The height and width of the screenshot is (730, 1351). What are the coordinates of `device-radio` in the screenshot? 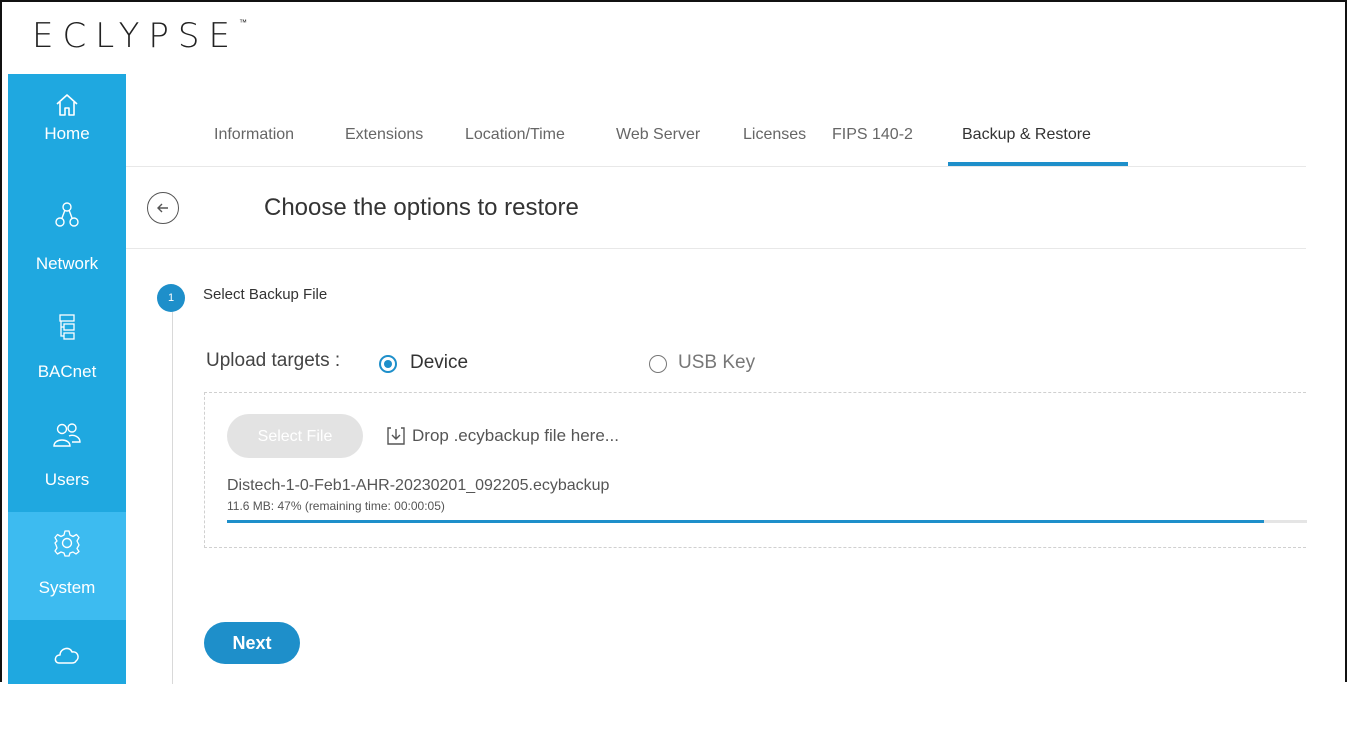 It's located at (388, 364).